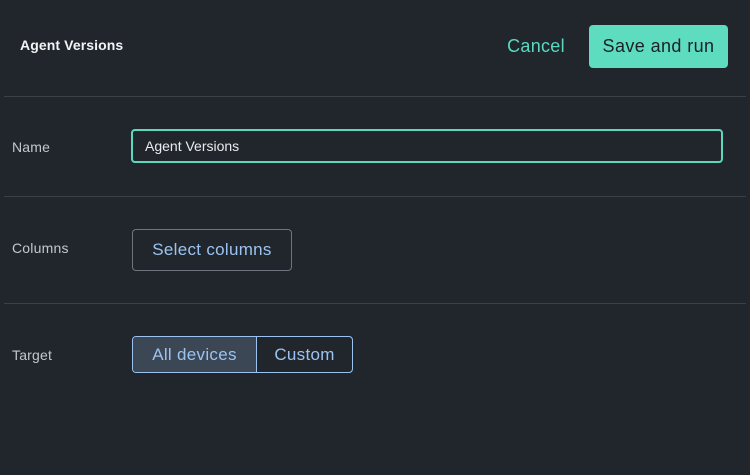 The height and width of the screenshot is (475, 750). What do you see at coordinates (212, 250) in the screenshot?
I see `select-columns-button: Select columns` at bounding box center [212, 250].